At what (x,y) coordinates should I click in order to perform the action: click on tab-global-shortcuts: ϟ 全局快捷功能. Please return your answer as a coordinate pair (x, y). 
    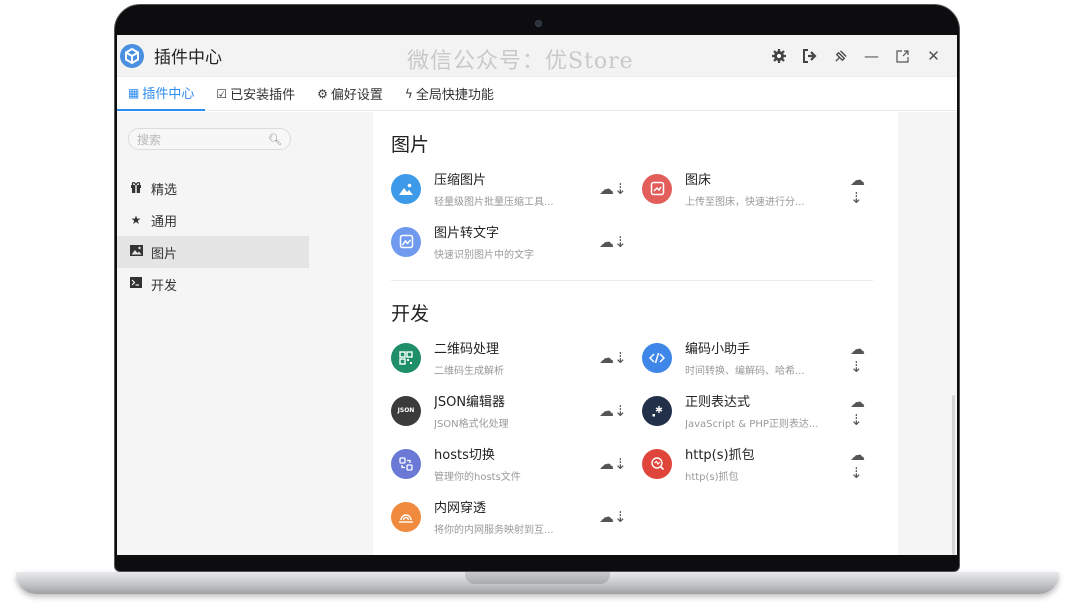
    Looking at the image, I should click on (449, 94).